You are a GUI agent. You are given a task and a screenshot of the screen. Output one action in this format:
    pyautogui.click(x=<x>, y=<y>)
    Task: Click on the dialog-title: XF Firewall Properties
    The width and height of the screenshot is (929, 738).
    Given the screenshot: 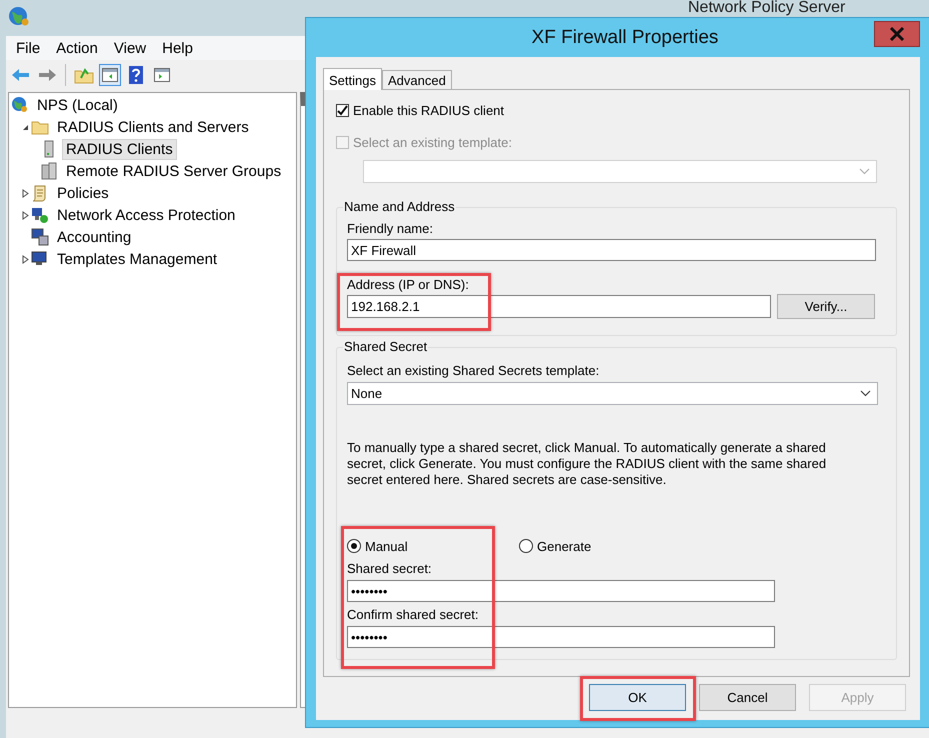 What is the action you would take?
    pyautogui.click(x=625, y=37)
    